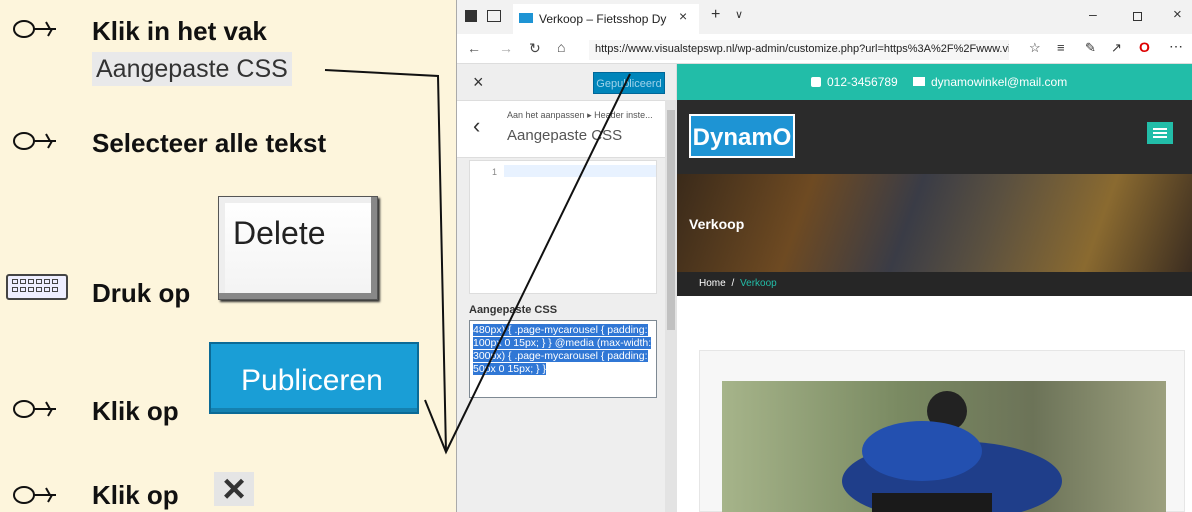 This screenshot has width=1192, height=512. I want to click on cyclist-illustration, so click(952, 451).